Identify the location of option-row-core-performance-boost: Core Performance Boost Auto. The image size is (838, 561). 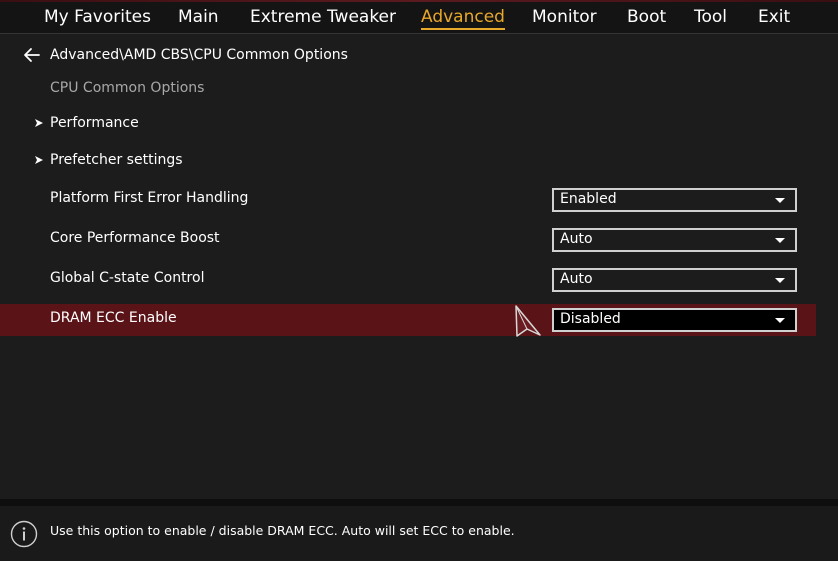
(408, 240).